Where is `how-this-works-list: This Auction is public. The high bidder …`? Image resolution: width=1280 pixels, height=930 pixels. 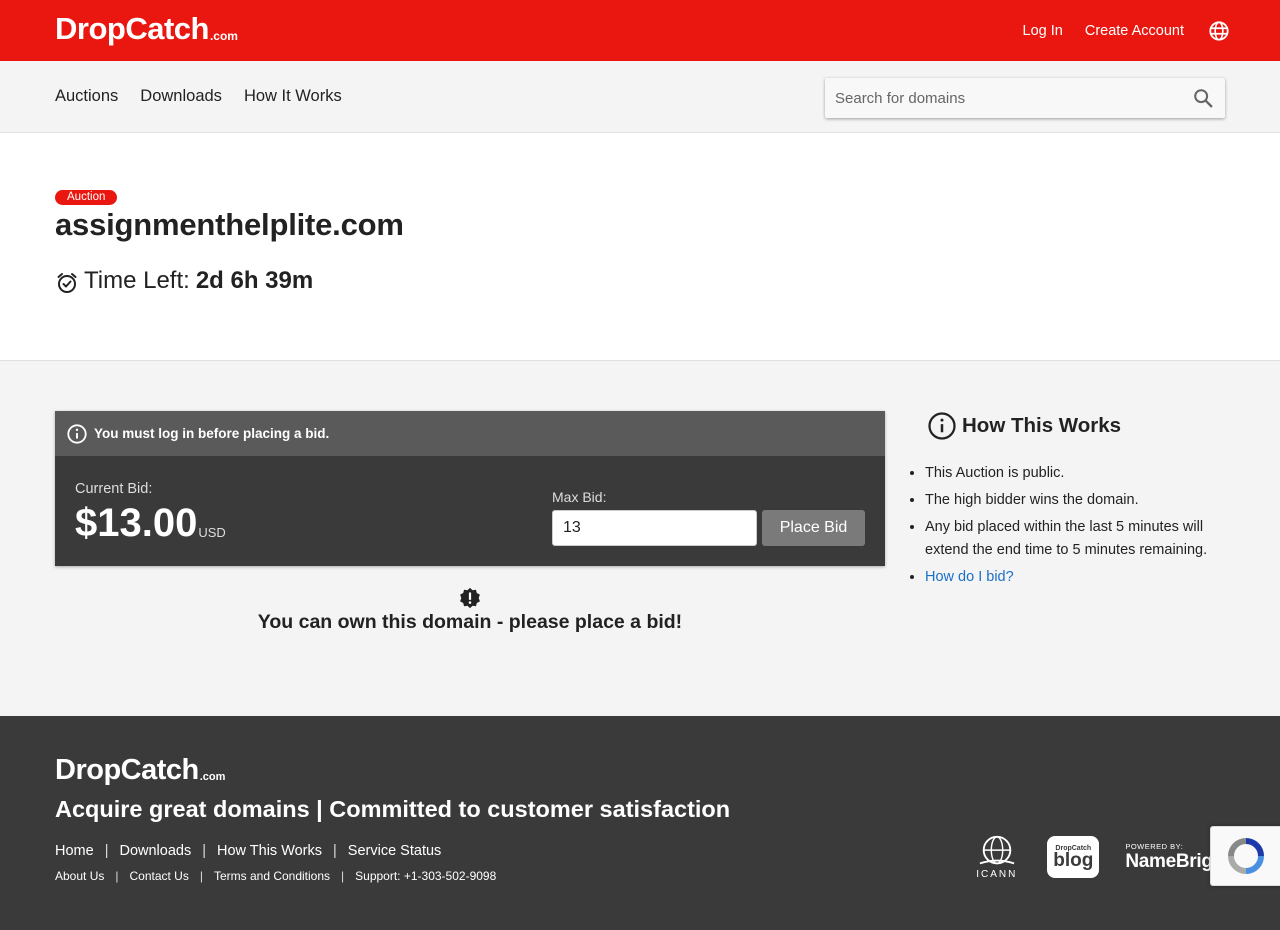
how-this-works-list: This Auction is public. The high bidder … is located at coordinates (1070, 525).